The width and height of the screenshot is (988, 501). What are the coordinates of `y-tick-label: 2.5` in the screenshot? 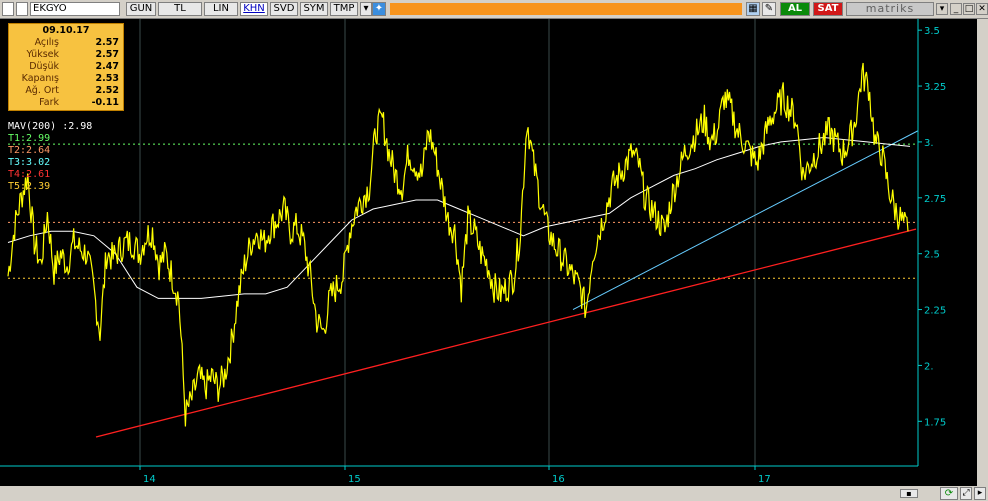 It's located at (932, 255).